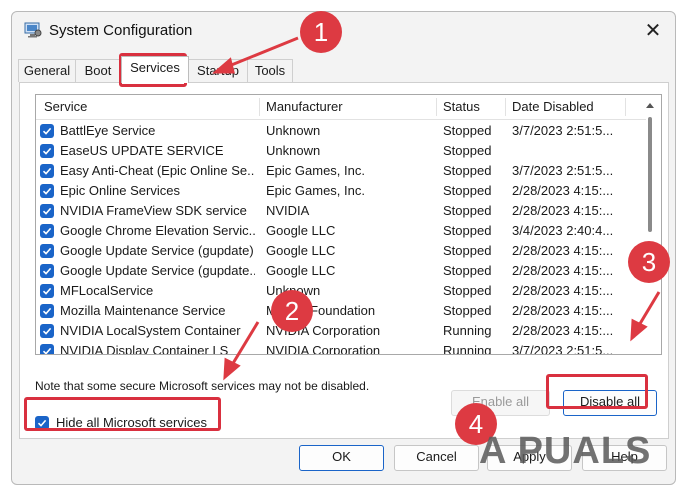 This screenshot has width=685, height=490. Describe the element at coordinates (292, 311) in the screenshot. I see `step-2-badge: 2` at that location.